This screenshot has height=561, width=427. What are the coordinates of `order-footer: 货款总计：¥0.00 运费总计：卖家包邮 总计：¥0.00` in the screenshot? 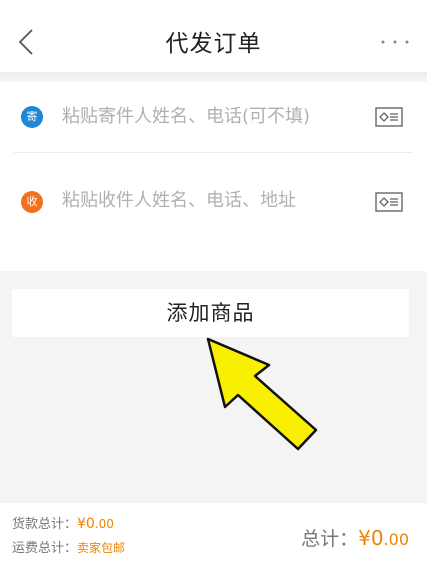 It's located at (213, 532).